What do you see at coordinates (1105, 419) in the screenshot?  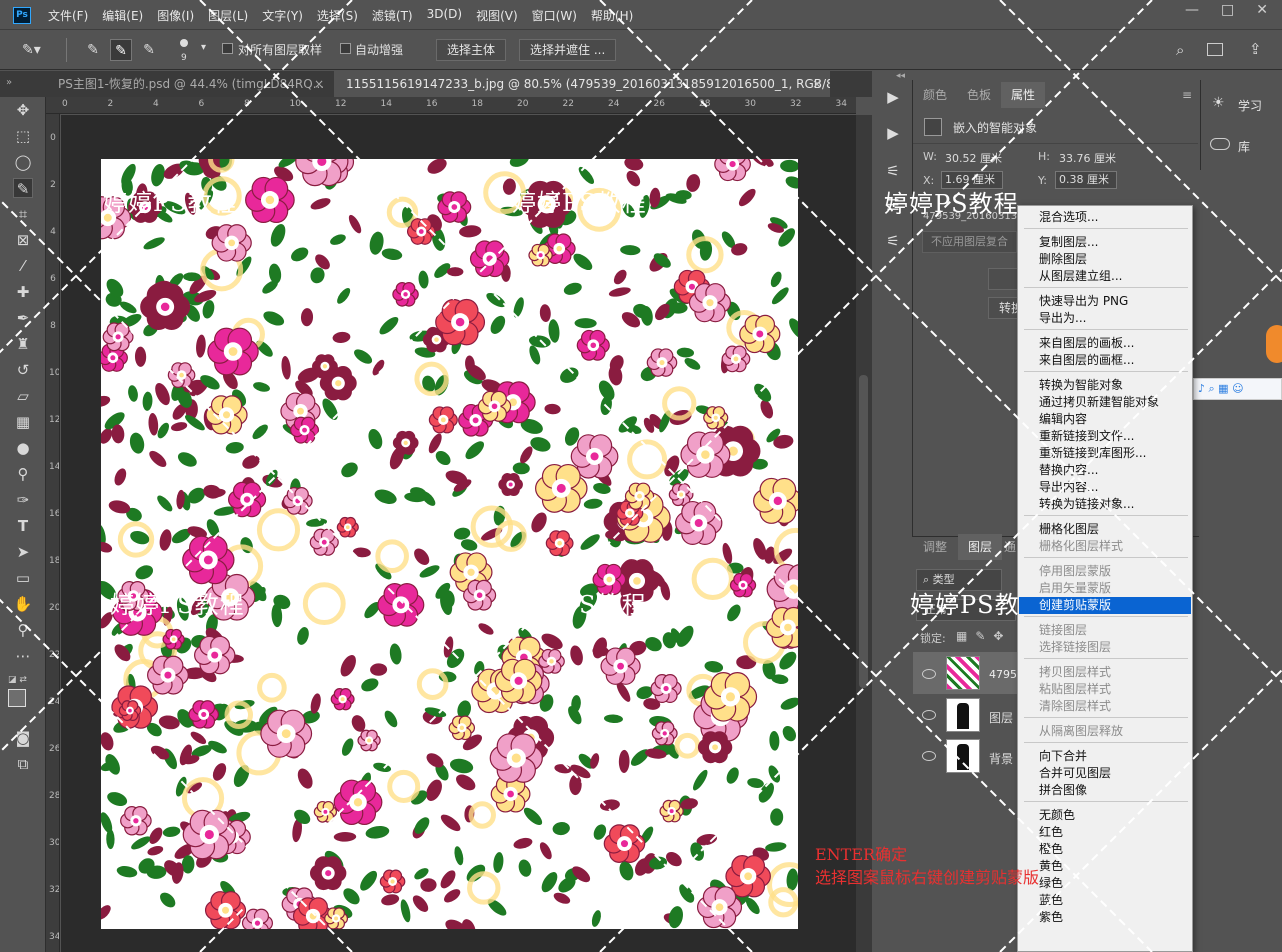 I see `context-menu-item: 编辑内容` at bounding box center [1105, 419].